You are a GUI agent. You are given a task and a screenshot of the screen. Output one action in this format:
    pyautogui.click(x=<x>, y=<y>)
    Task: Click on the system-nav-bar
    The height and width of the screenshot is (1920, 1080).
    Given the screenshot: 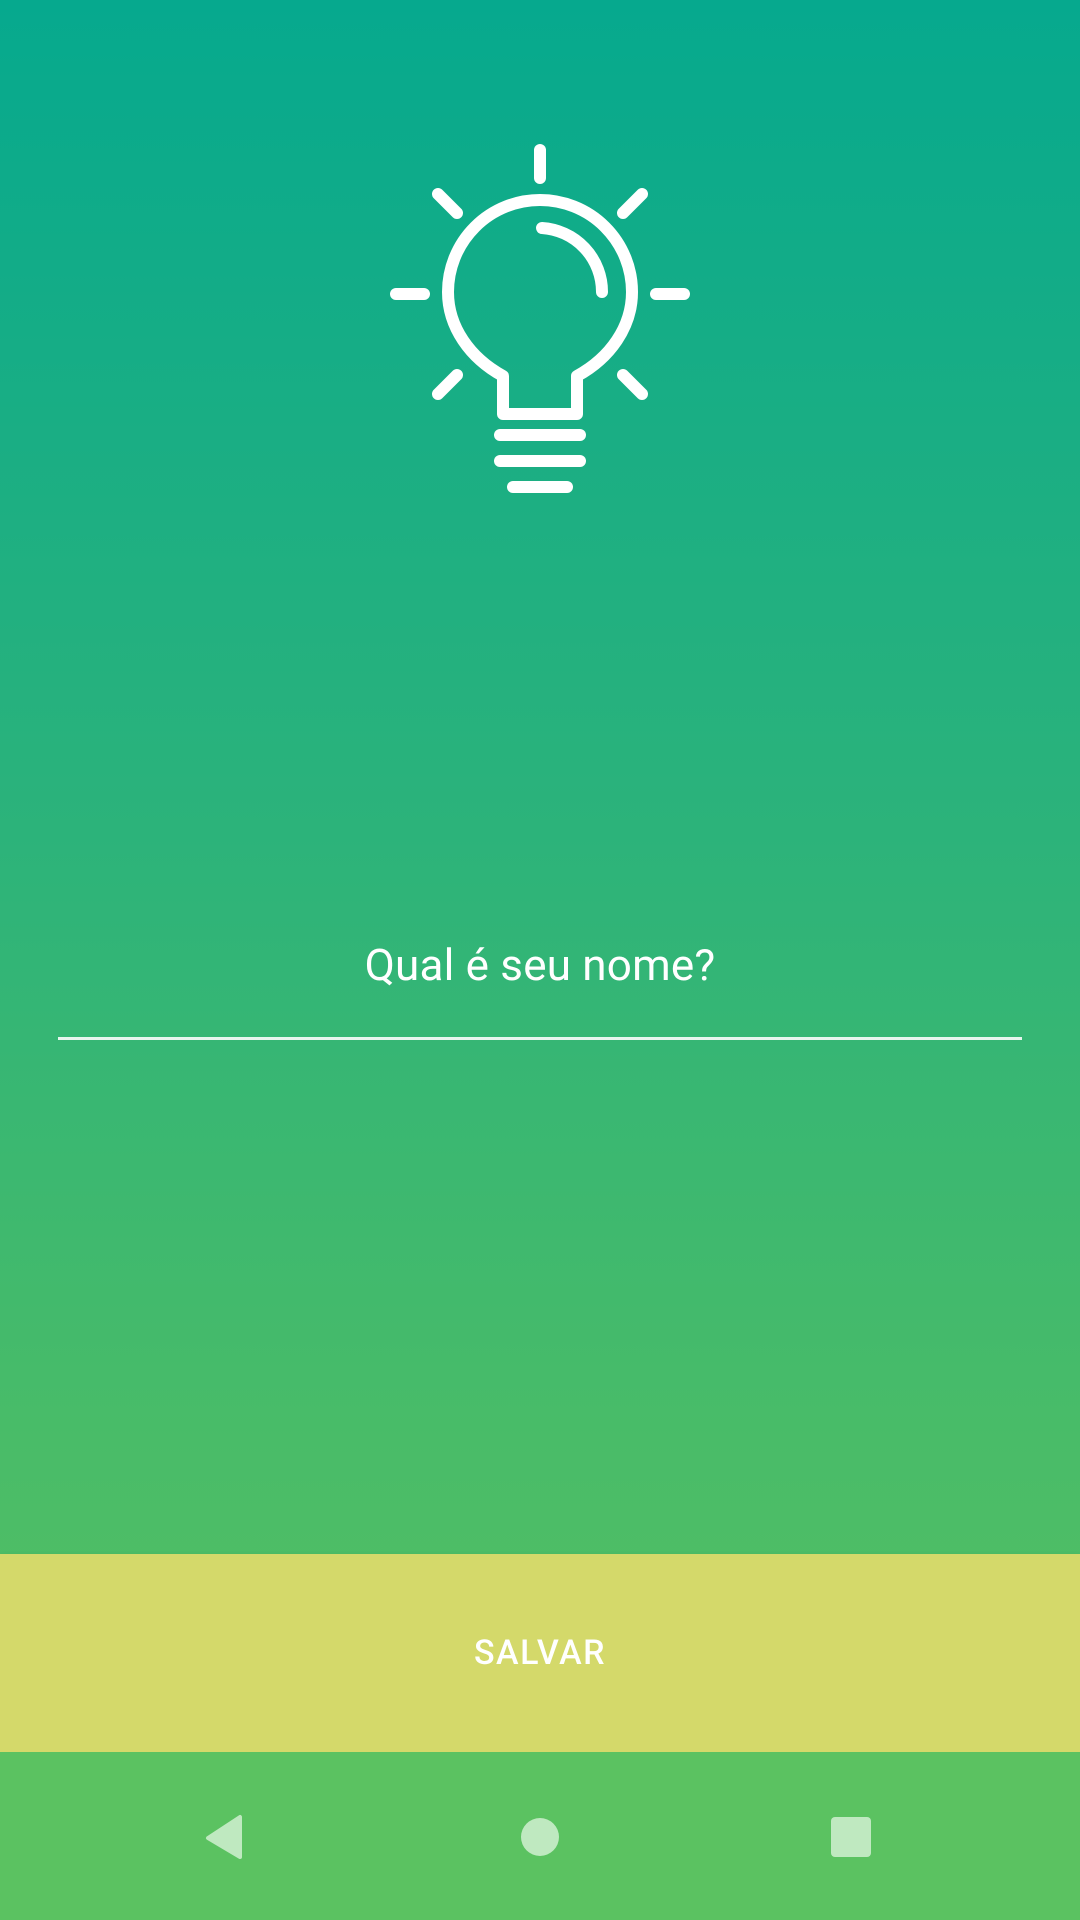 What is the action you would take?
    pyautogui.click(x=540, y=1836)
    